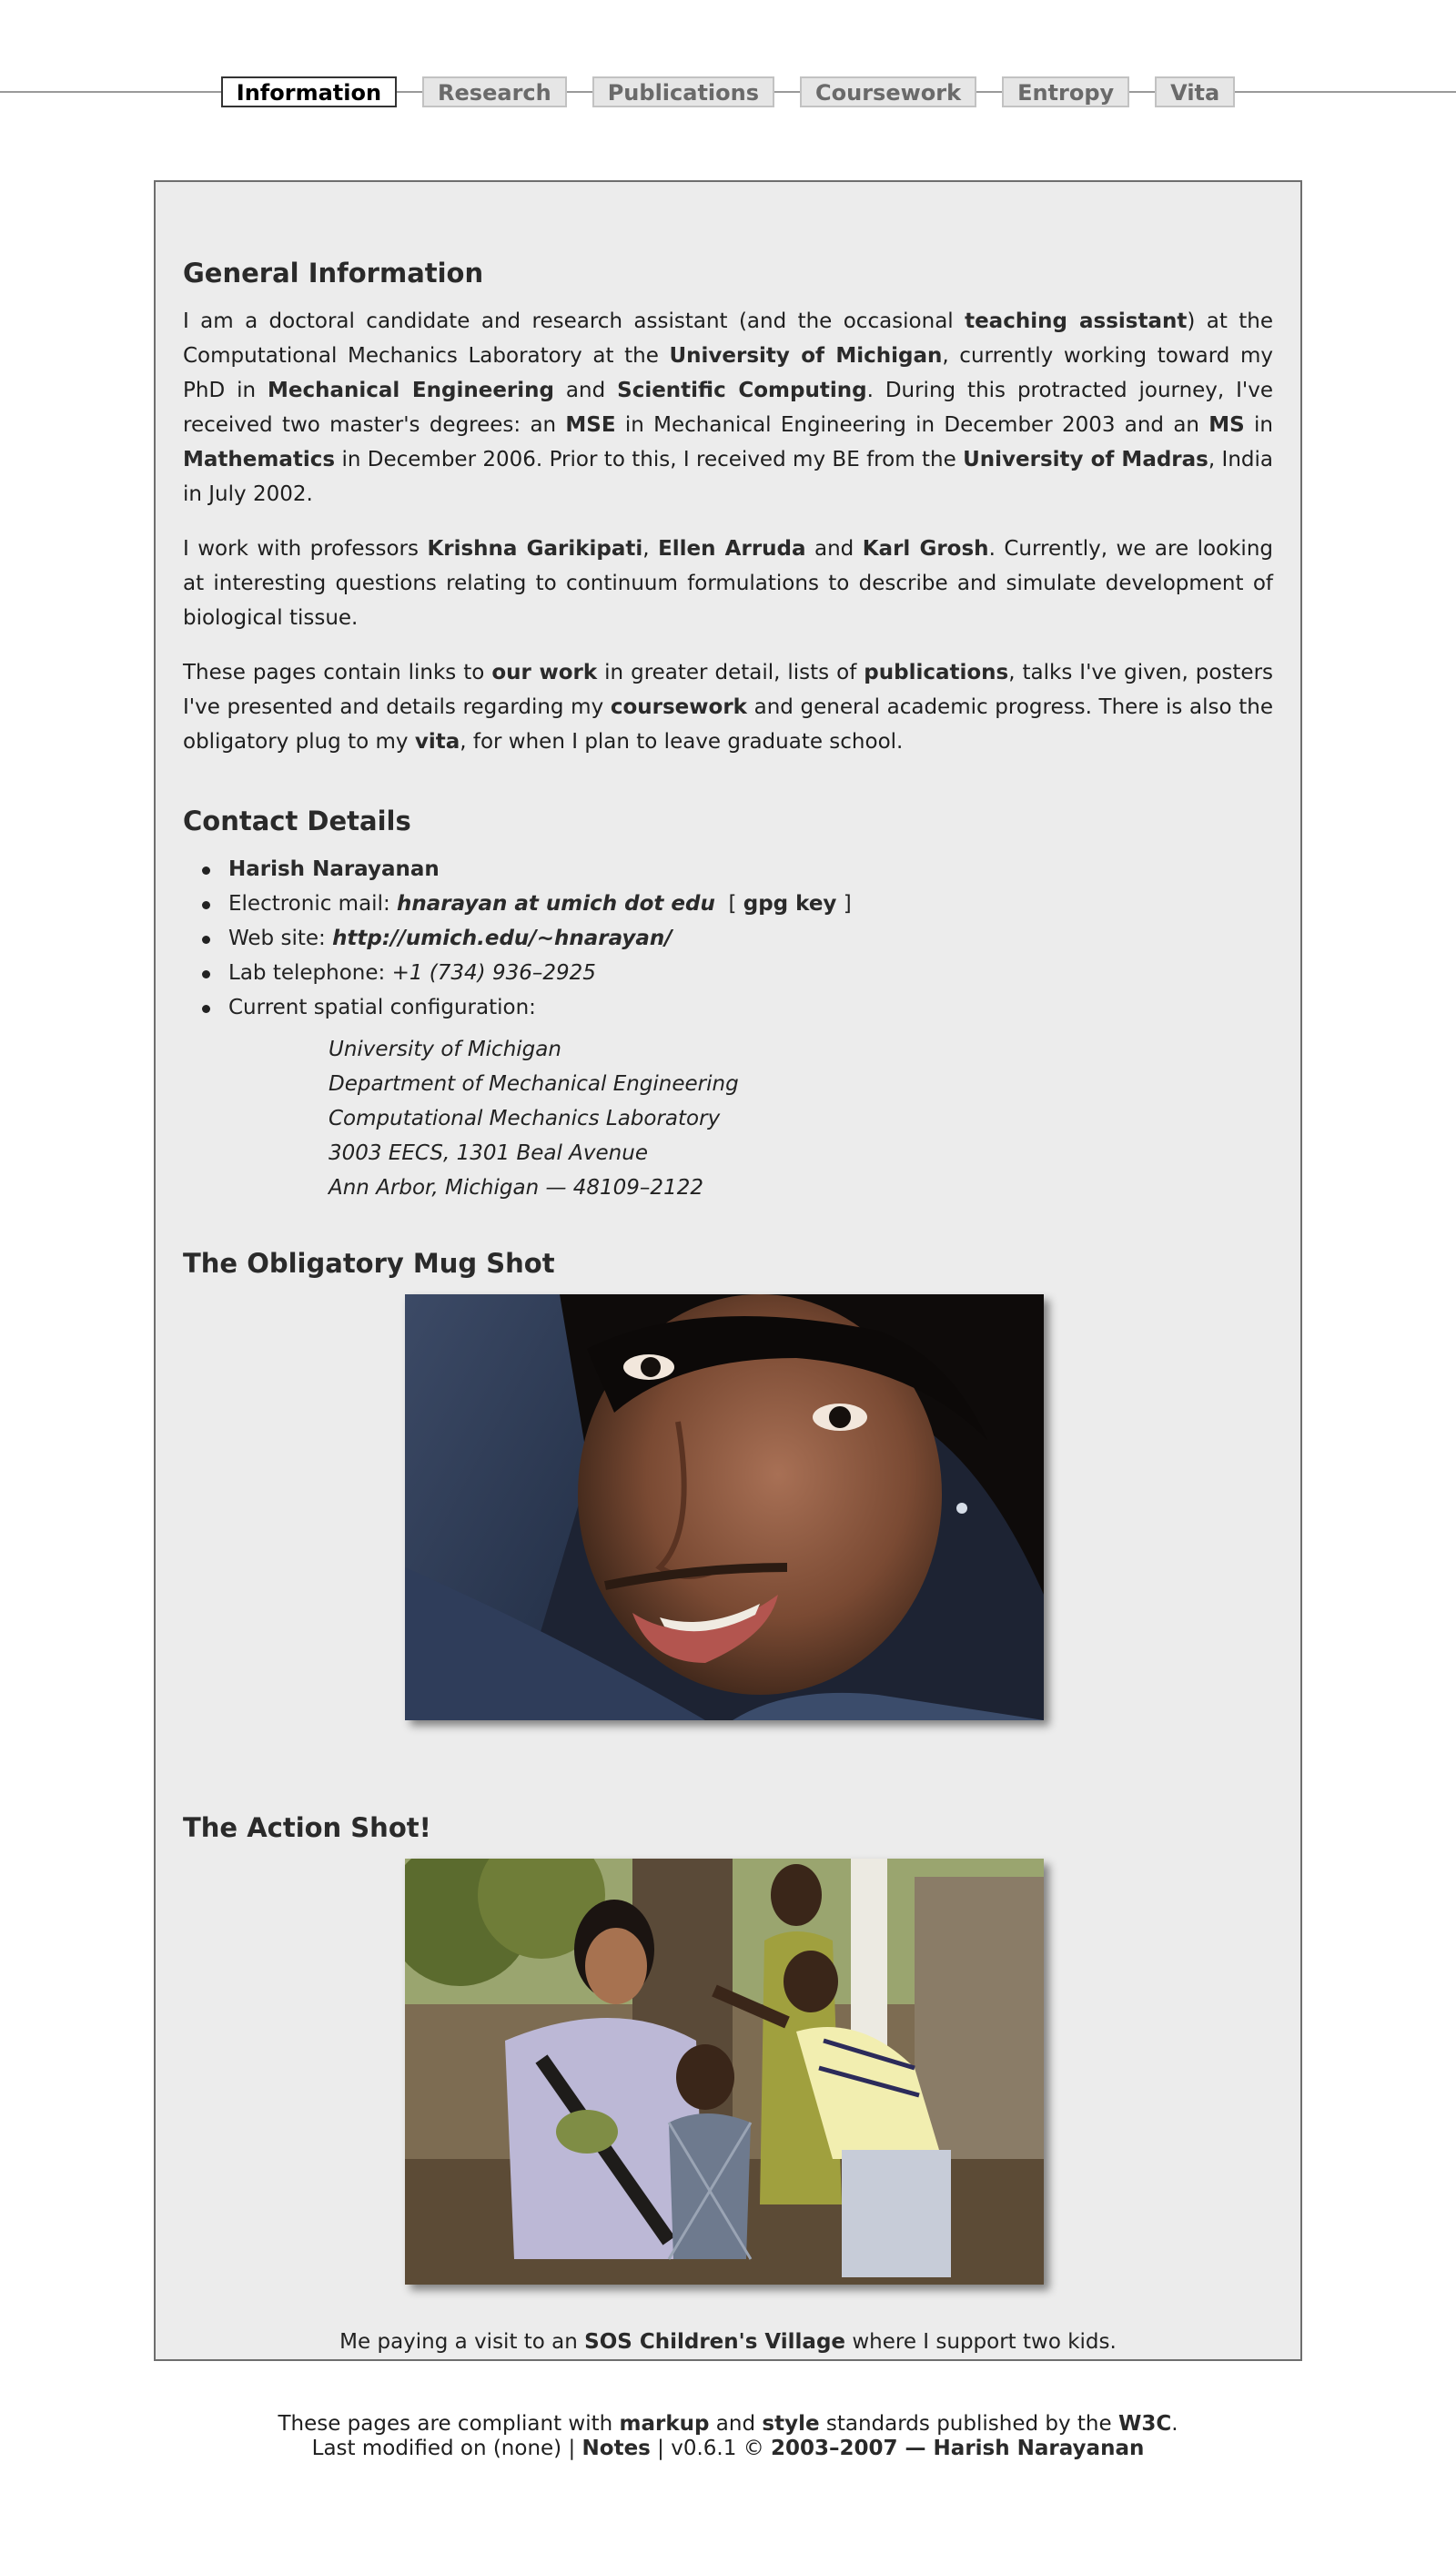  I want to click on sci-comp-link: Scientific Computing, so click(742, 390).